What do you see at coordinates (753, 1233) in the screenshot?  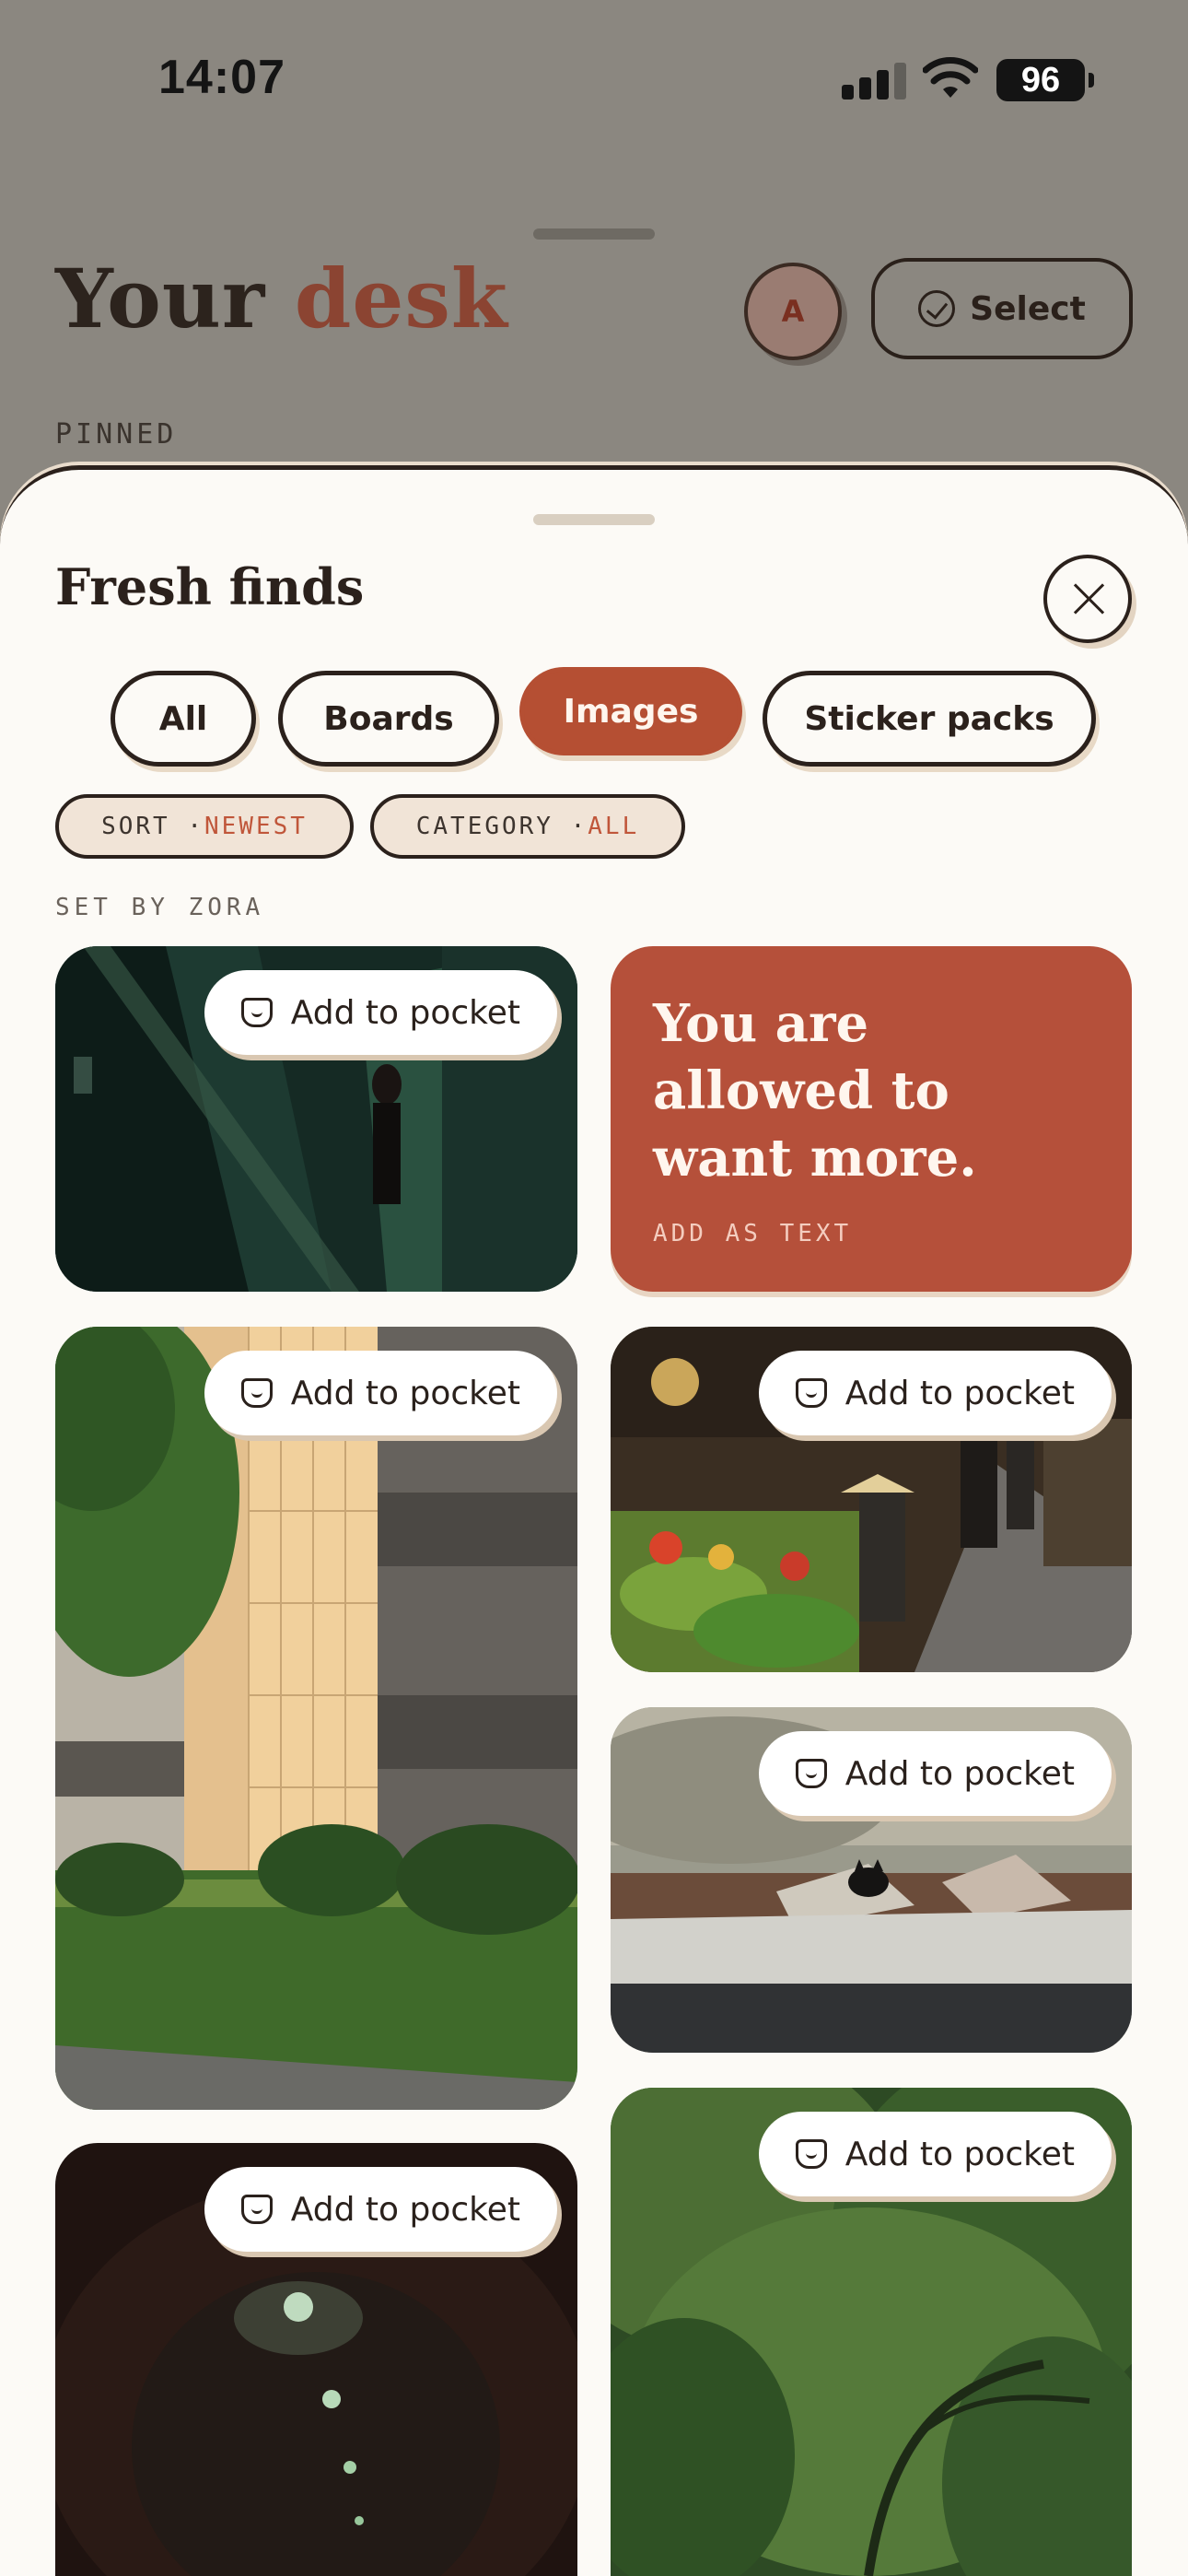 I see `add-as-text-label: ADD AS TEXT` at bounding box center [753, 1233].